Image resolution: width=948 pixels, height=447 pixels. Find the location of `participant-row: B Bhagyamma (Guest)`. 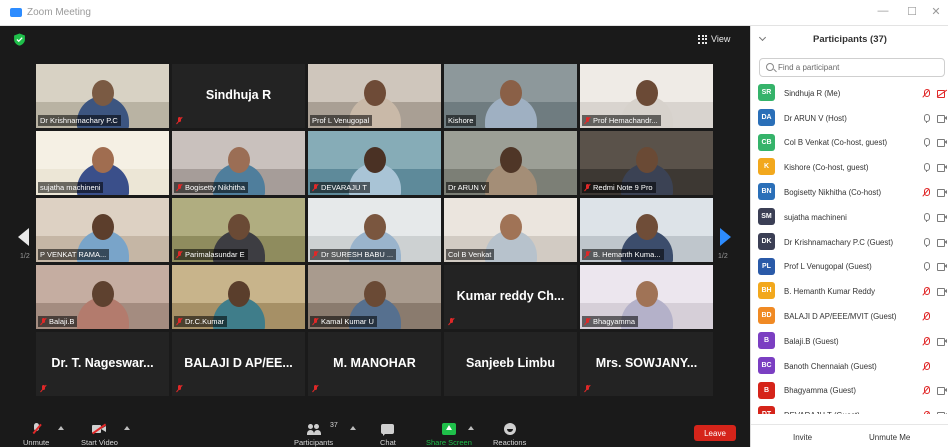

participant-row: B Bhagyamma (Guest) is located at coordinates (849, 391).